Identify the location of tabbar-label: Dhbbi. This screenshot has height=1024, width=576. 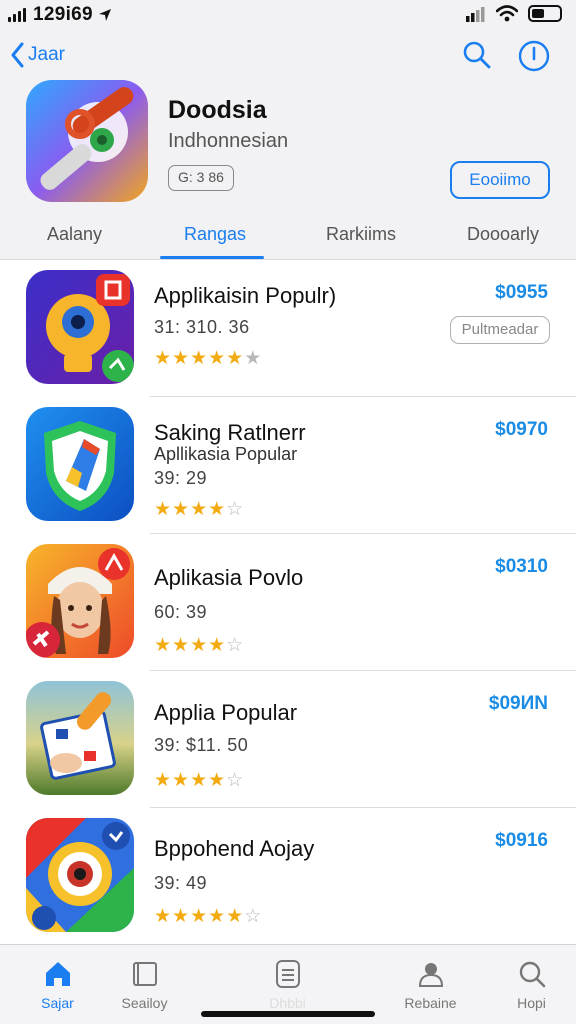
(287, 1003).